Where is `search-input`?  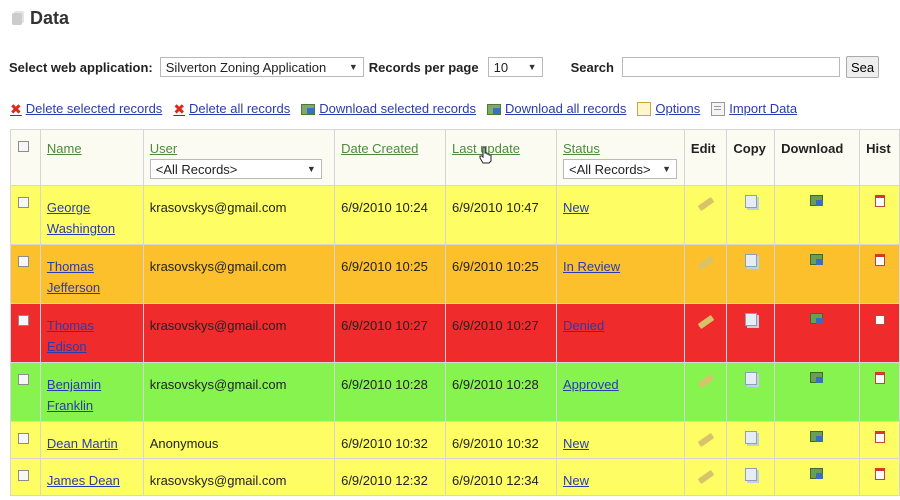 search-input is located at coordinates (730, 67).